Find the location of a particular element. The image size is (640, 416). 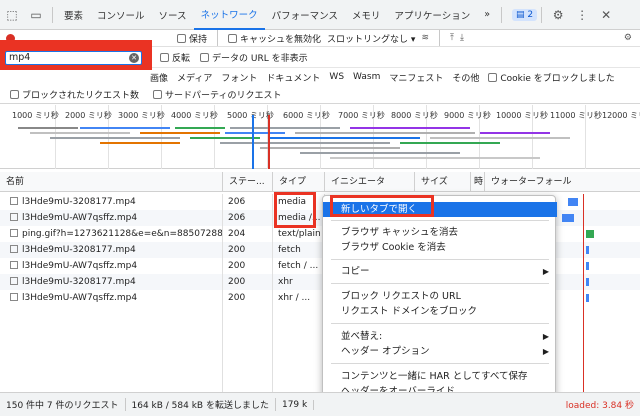

disable-cache-checkbox: キャッシュを無効化 is located at coordinates (274, 38).